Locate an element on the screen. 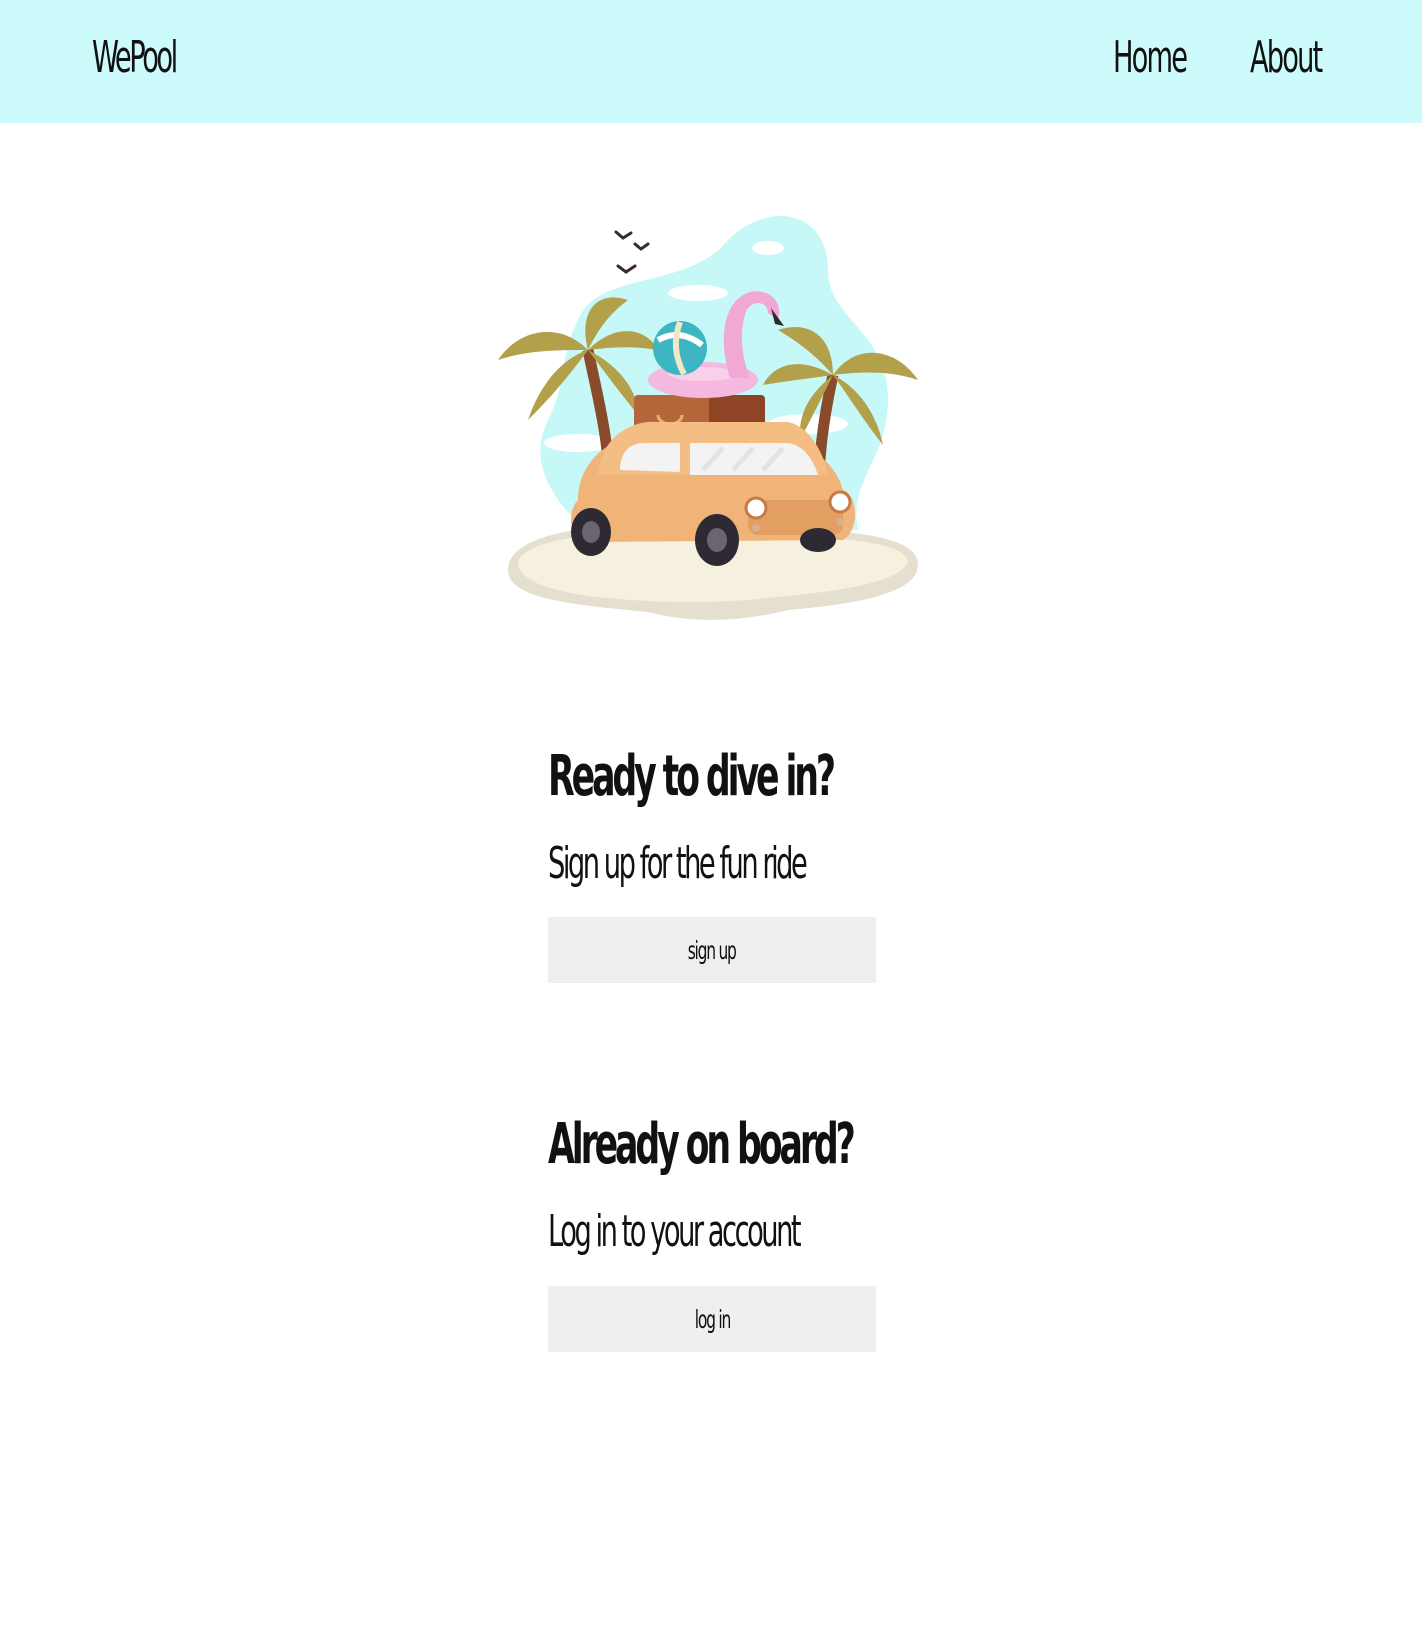 The width and height of the screenshot is (1422, 1628). birds-icon is located at coordinates (632, 252).